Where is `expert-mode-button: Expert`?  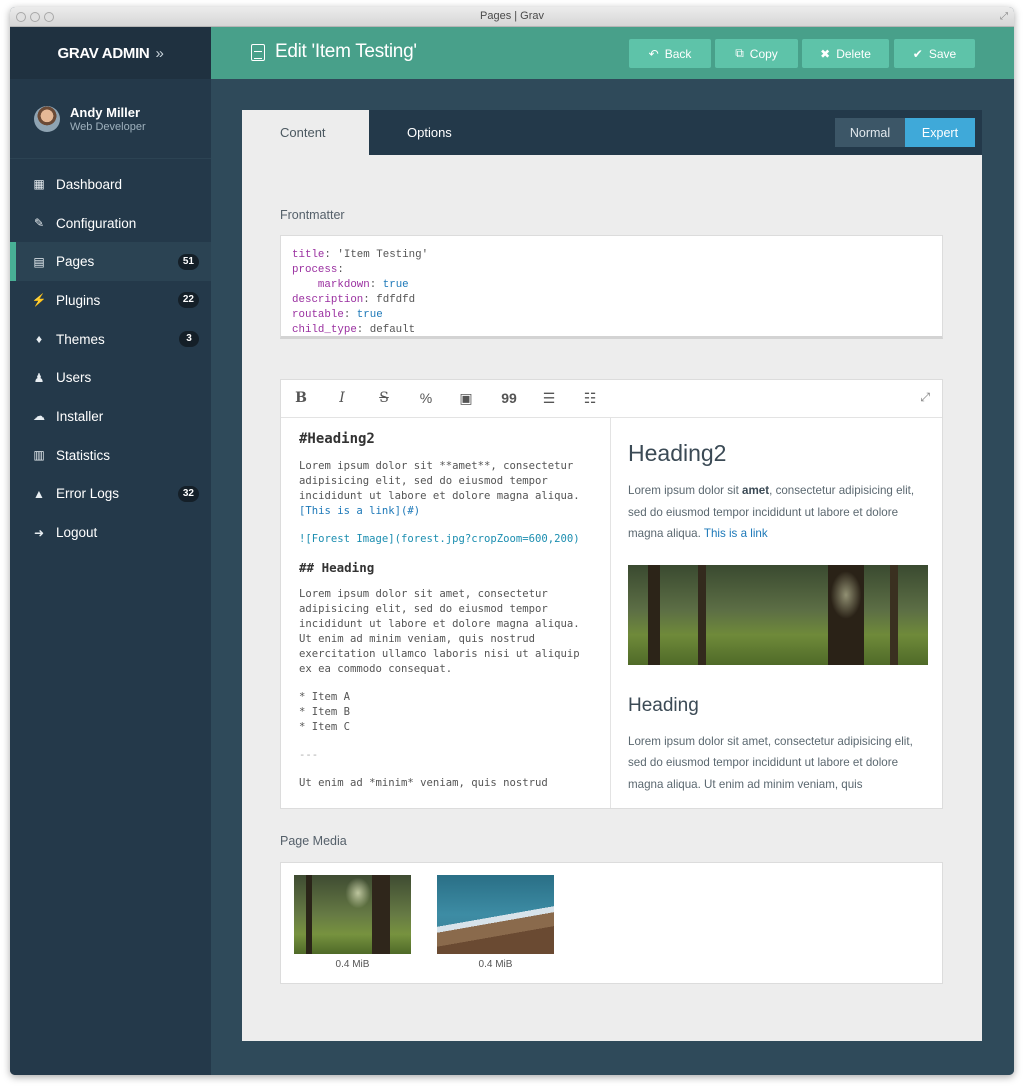
expert-mode-button: Expert is located at coordinates (940, 132).